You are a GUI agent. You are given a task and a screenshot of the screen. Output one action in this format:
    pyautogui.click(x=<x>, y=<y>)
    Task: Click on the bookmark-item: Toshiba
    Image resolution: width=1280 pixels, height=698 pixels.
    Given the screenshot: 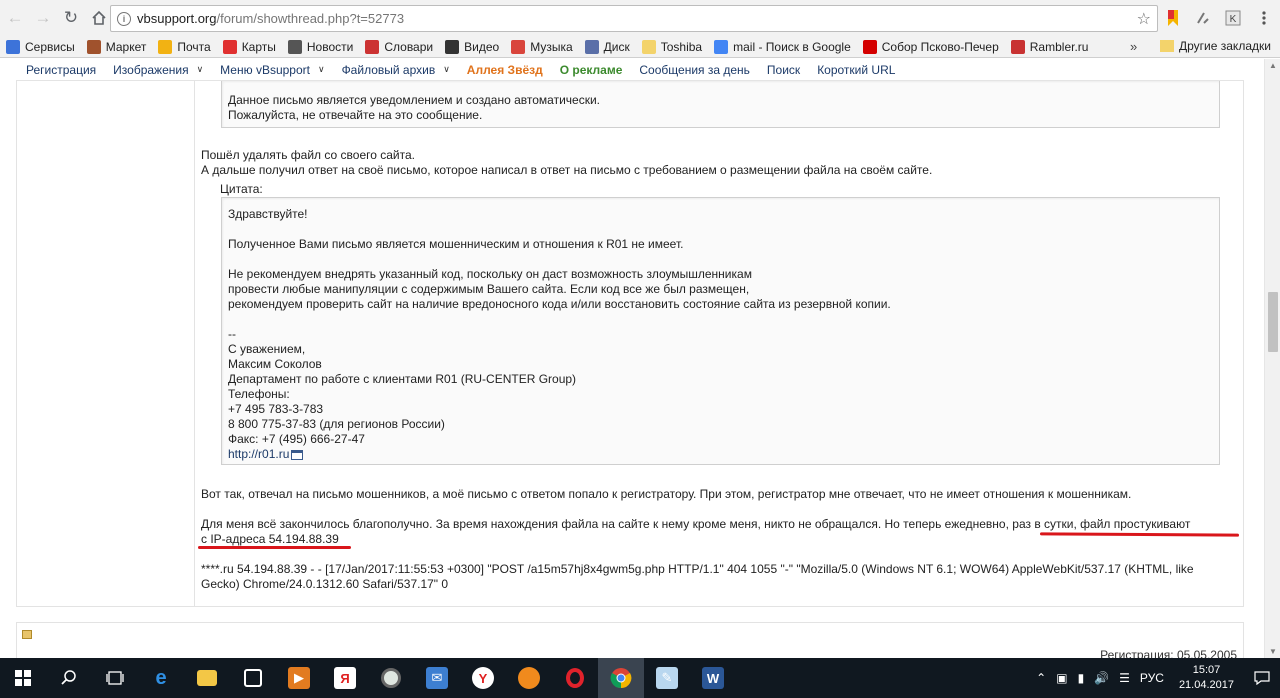 What is the action you would take?
    pyautogui.click(x=671, y=46)
    